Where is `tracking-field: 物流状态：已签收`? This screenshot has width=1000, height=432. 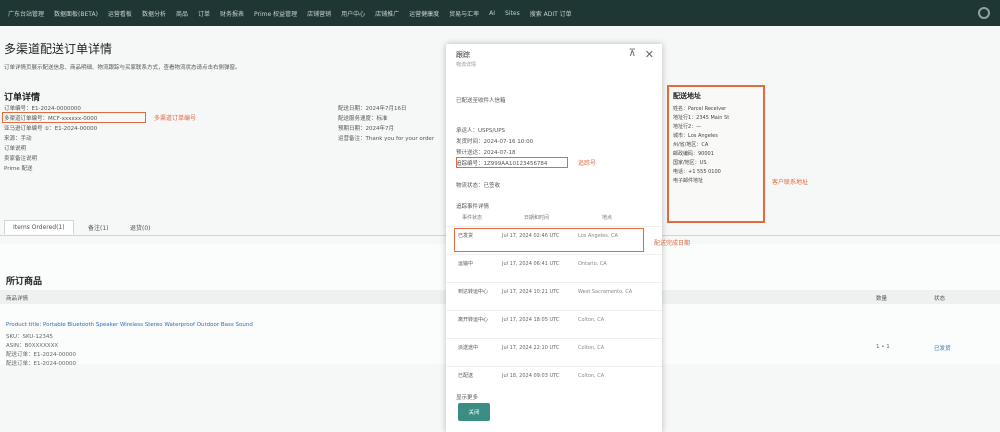
tracking-field: 物流状态：已签收 is located at coordinates (478, 186).